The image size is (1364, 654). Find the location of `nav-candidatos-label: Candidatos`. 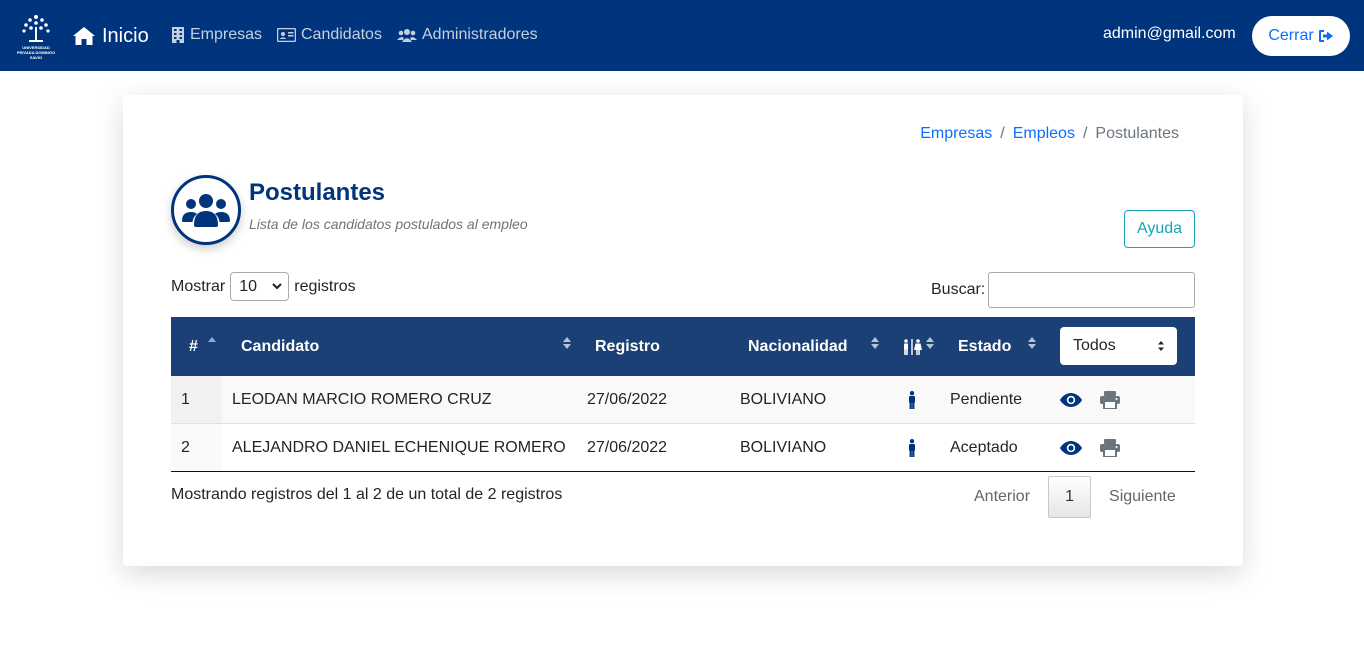

nav-candidatos-label: Candidatos is located at coordinates (341, 34).